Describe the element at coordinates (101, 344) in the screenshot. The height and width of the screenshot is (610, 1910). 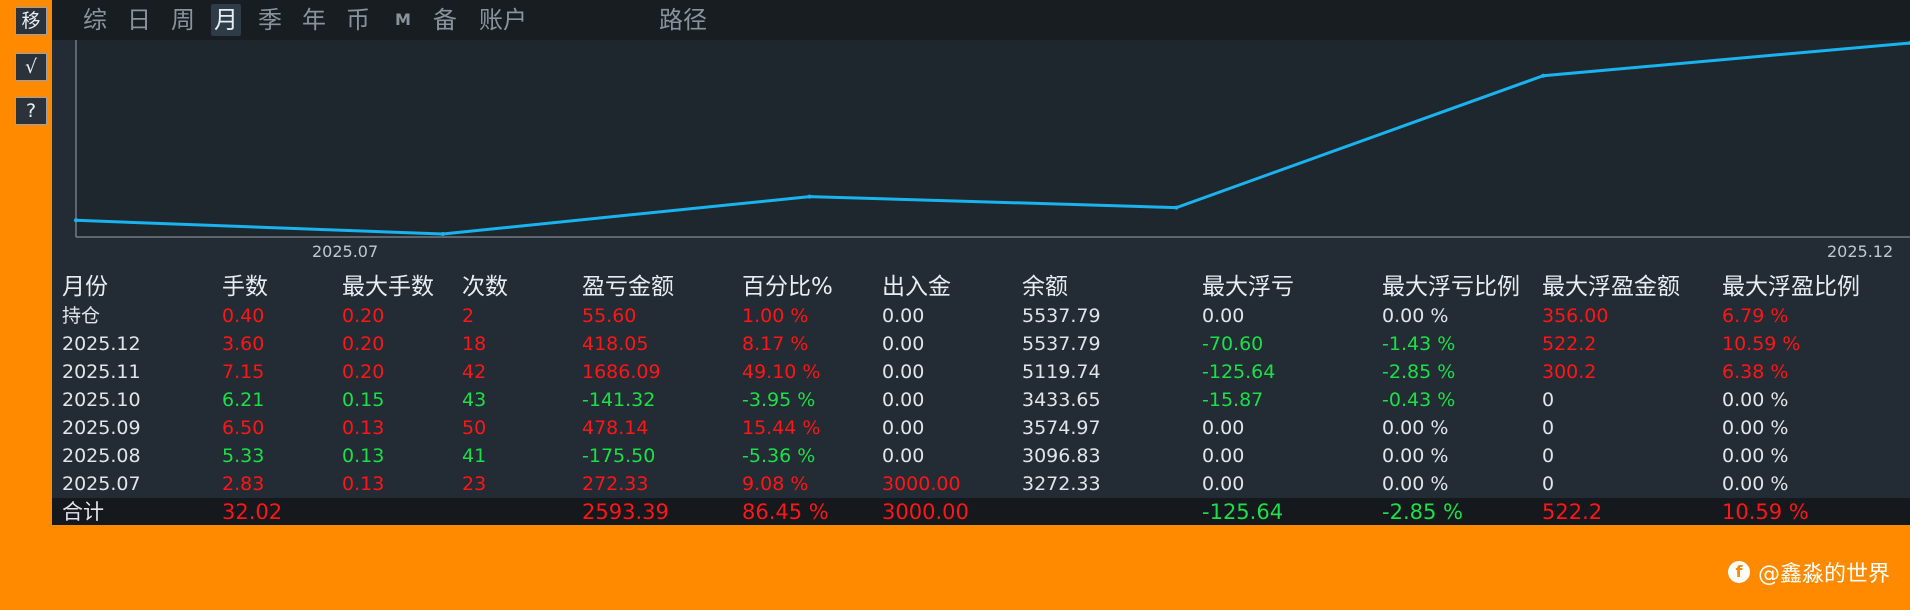
I see `table-cell: 2025.12` at that location.